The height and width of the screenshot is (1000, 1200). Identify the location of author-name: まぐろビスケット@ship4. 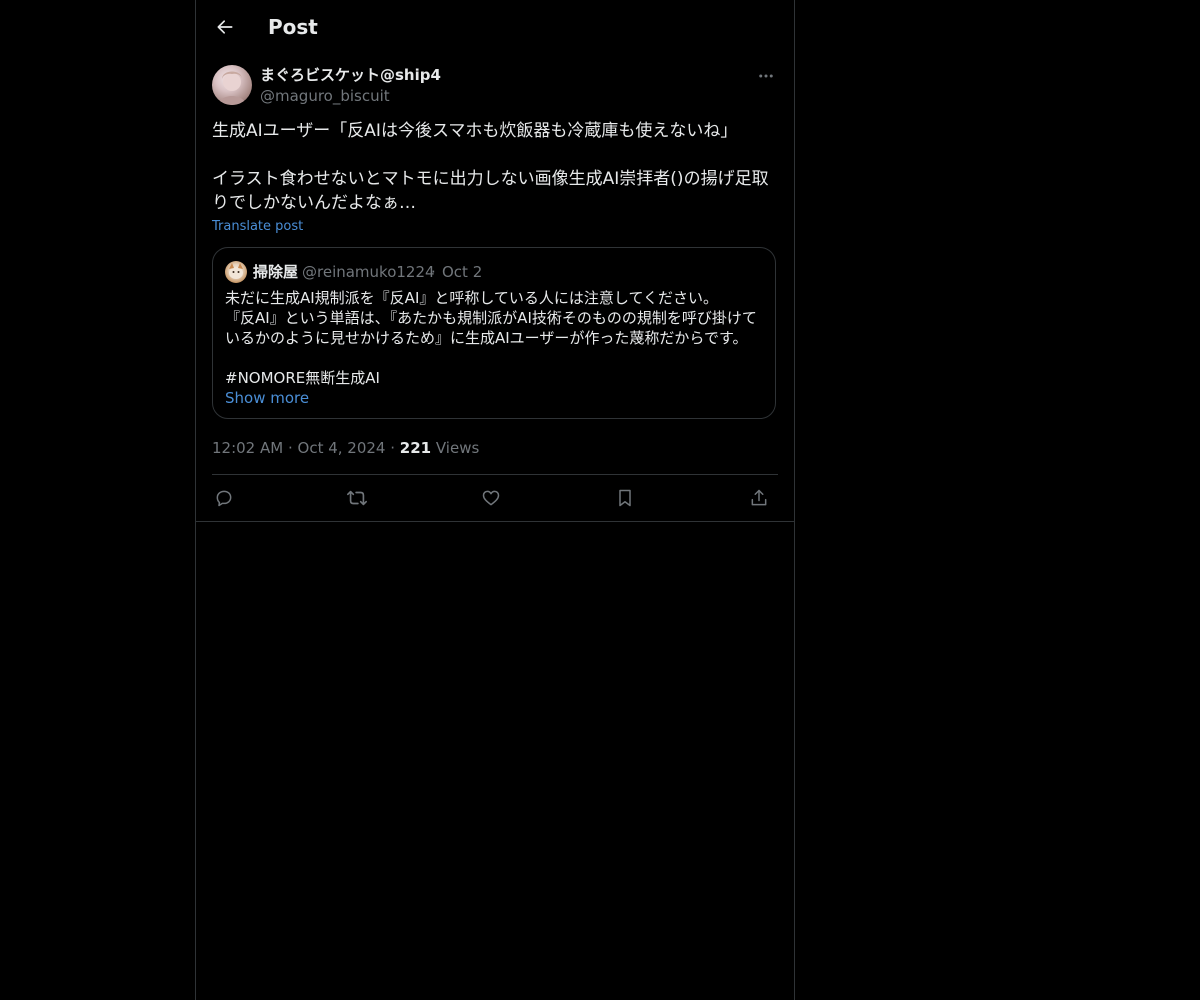
(350, 75).